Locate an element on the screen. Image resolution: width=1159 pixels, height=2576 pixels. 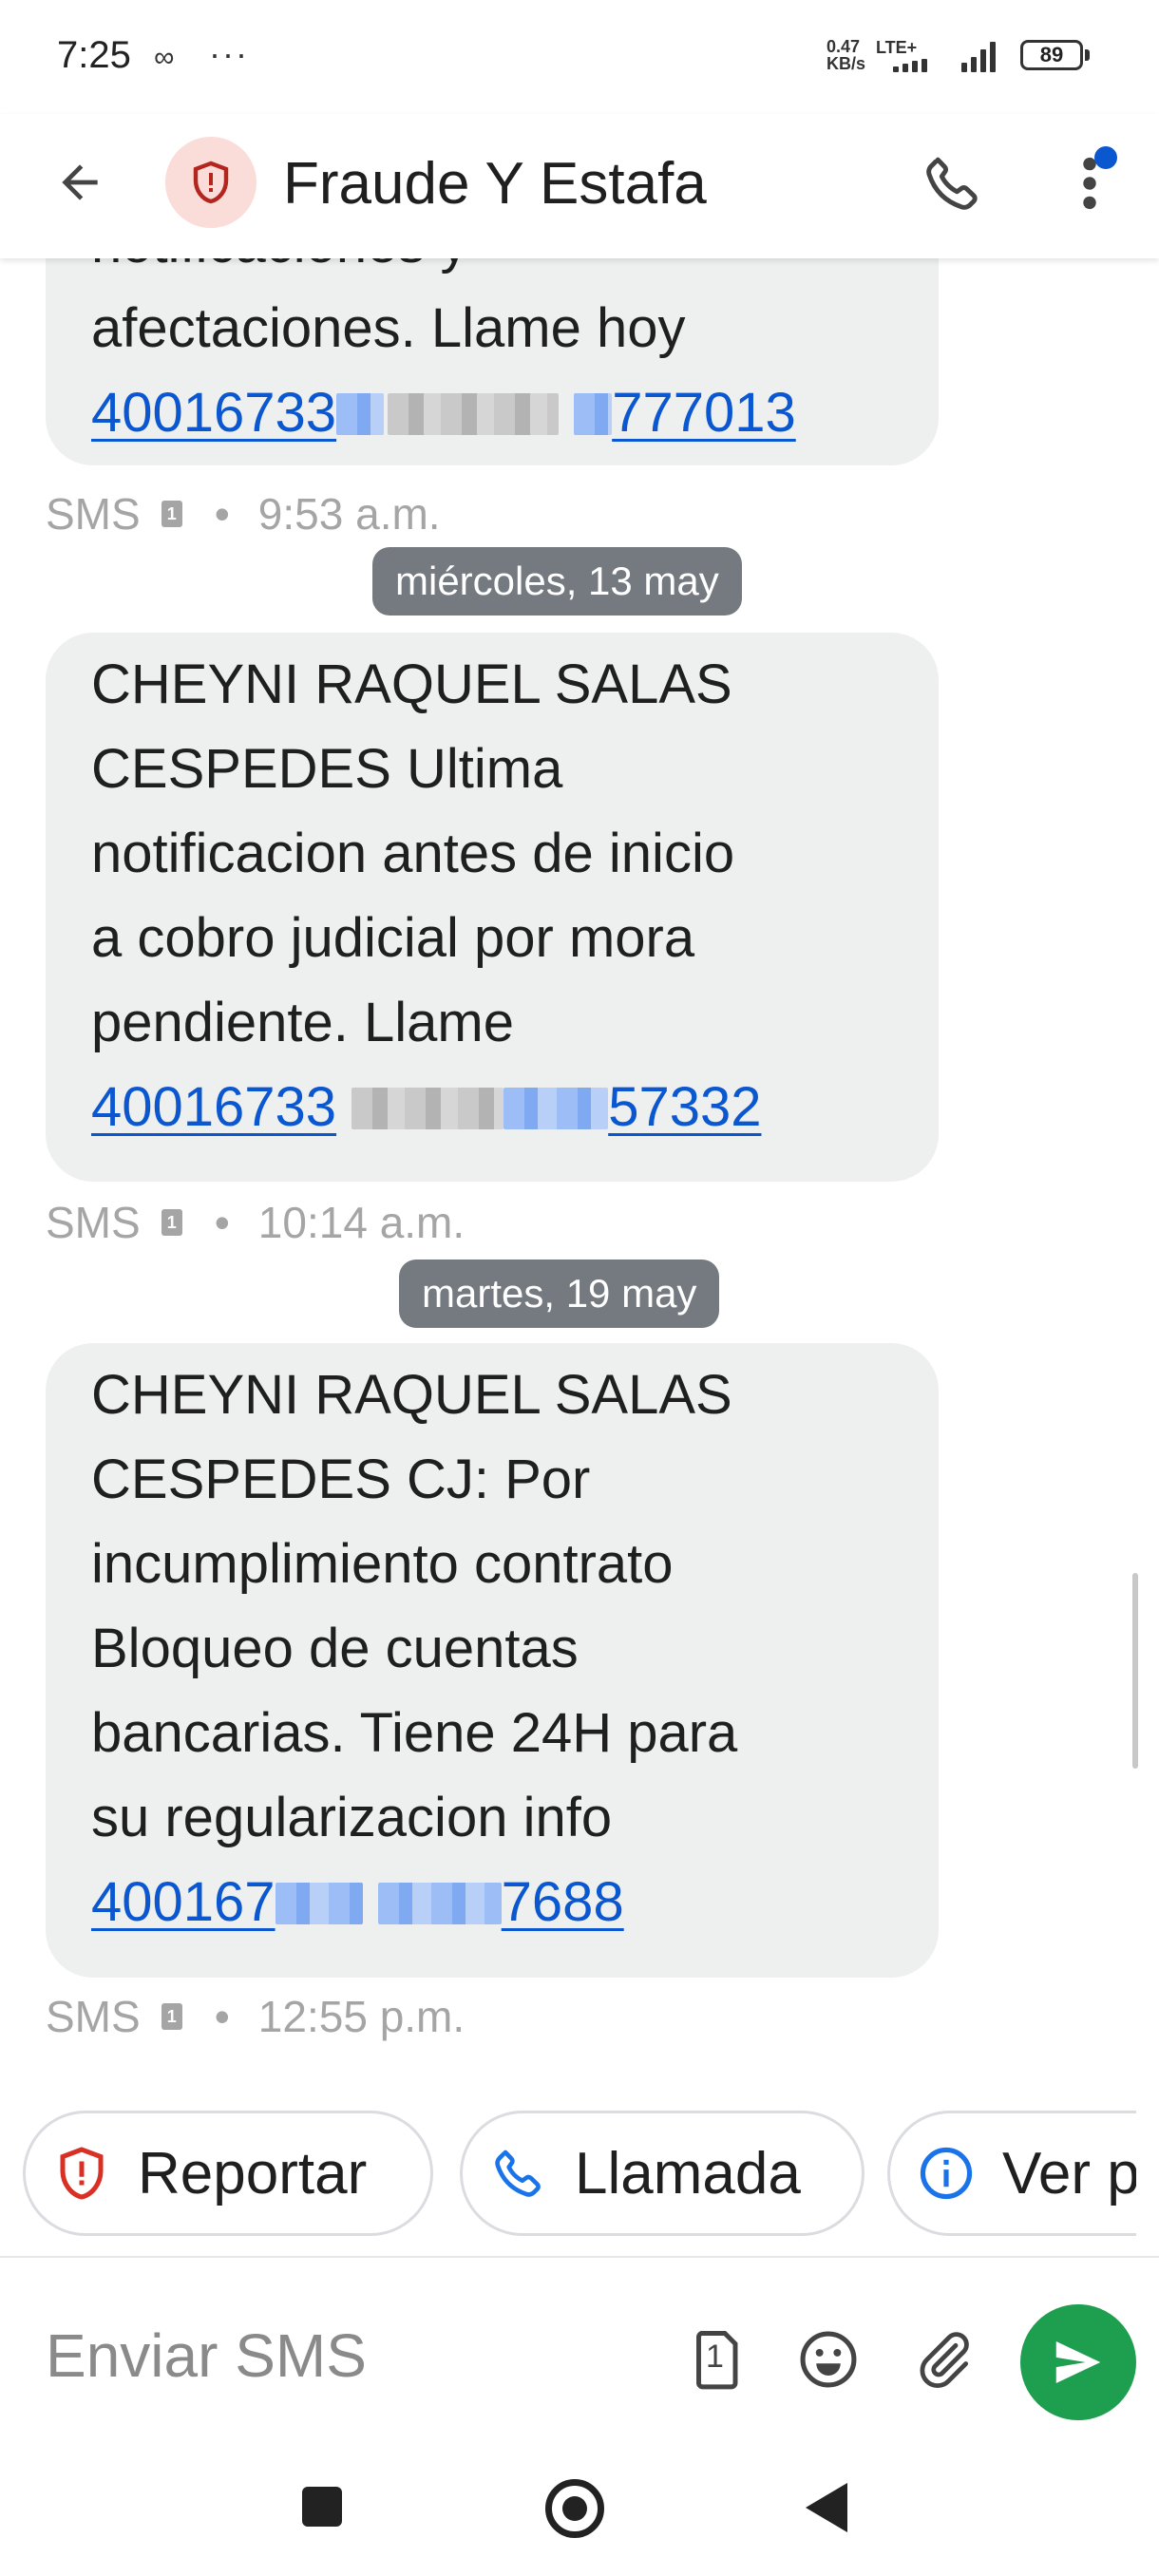
network-speed-unit: KB/s is located at coordinates (846, 63).